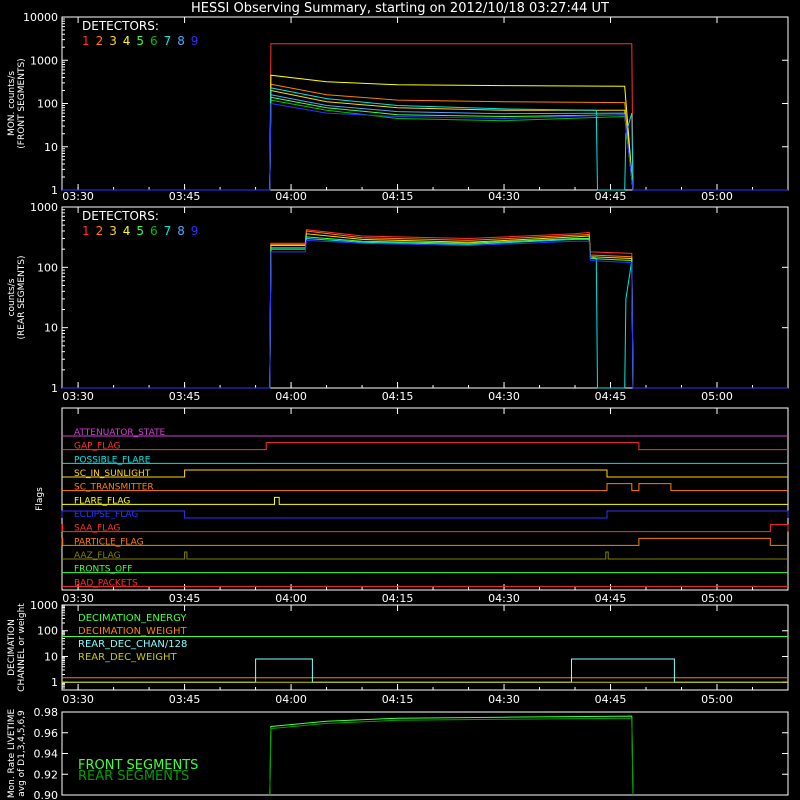 The width and height of the screenshot is (800, 800). Describe the element at coordinates (54, 190) in the screenshot. I see `front-ytick-label: 1` at that location.